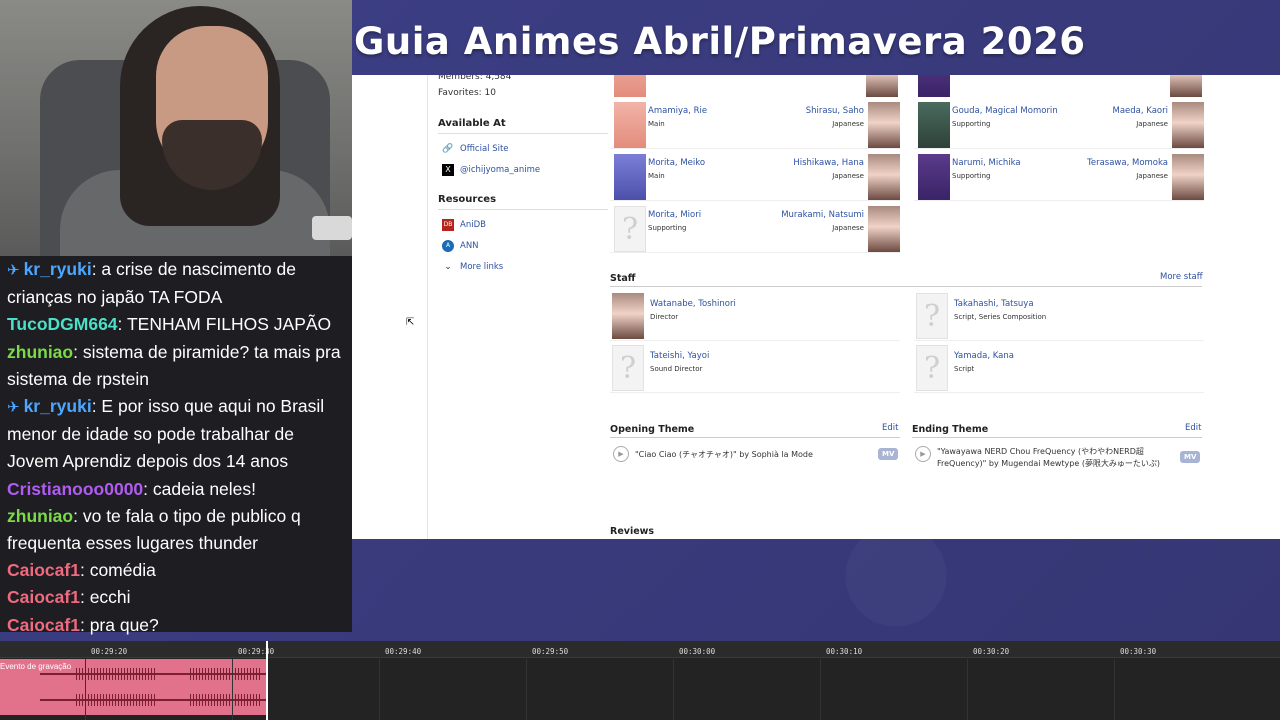  Describe the element at coordinates (134, 687) in the screenshot. I see `recording-clip: Evento de gravação` at that location.